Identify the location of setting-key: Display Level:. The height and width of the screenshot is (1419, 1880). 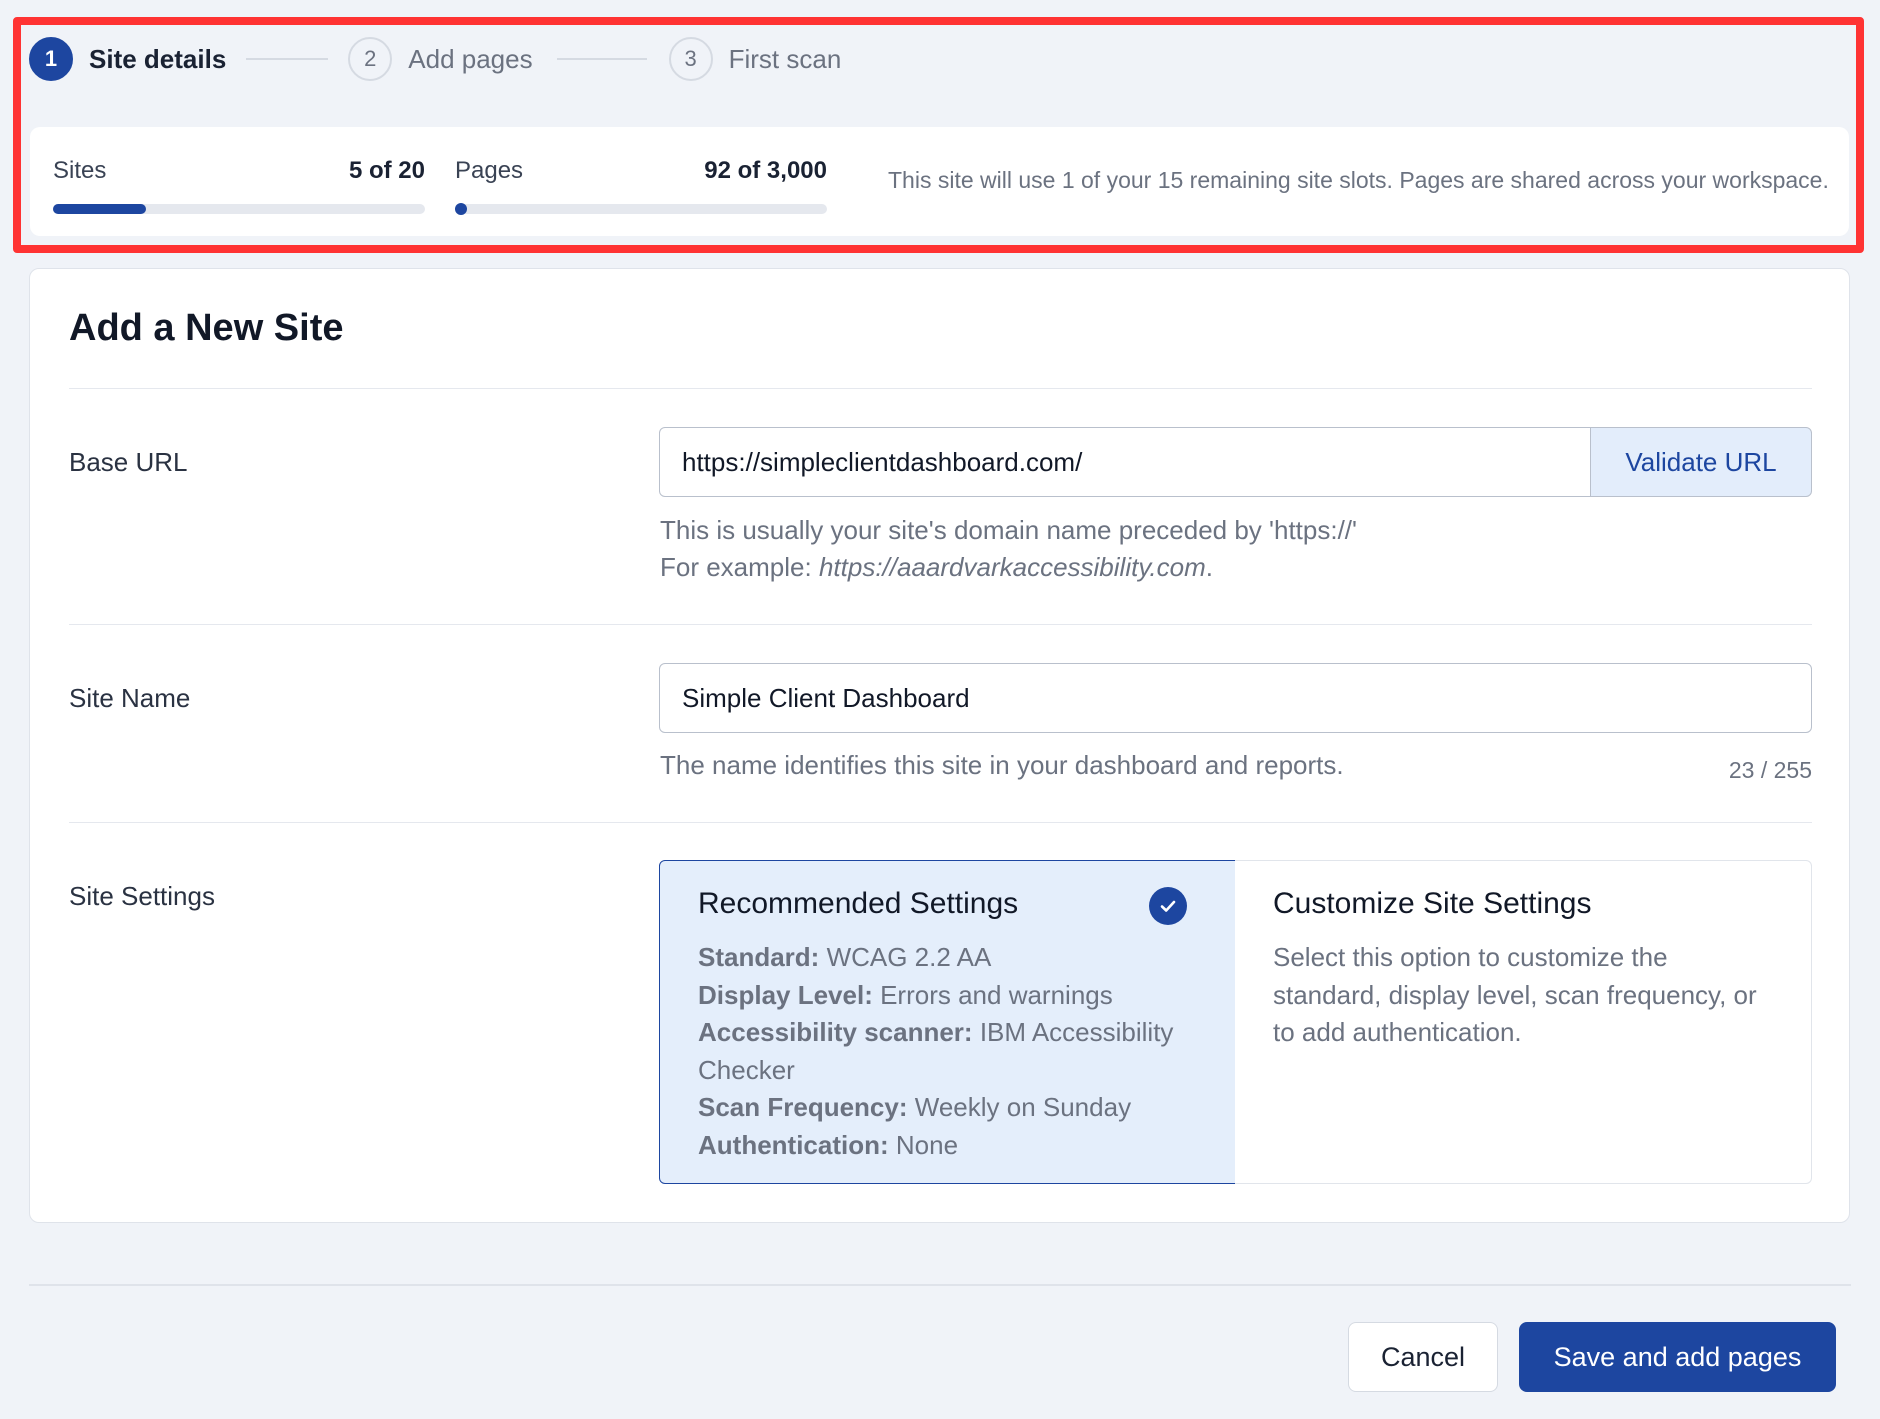
(785, 994).